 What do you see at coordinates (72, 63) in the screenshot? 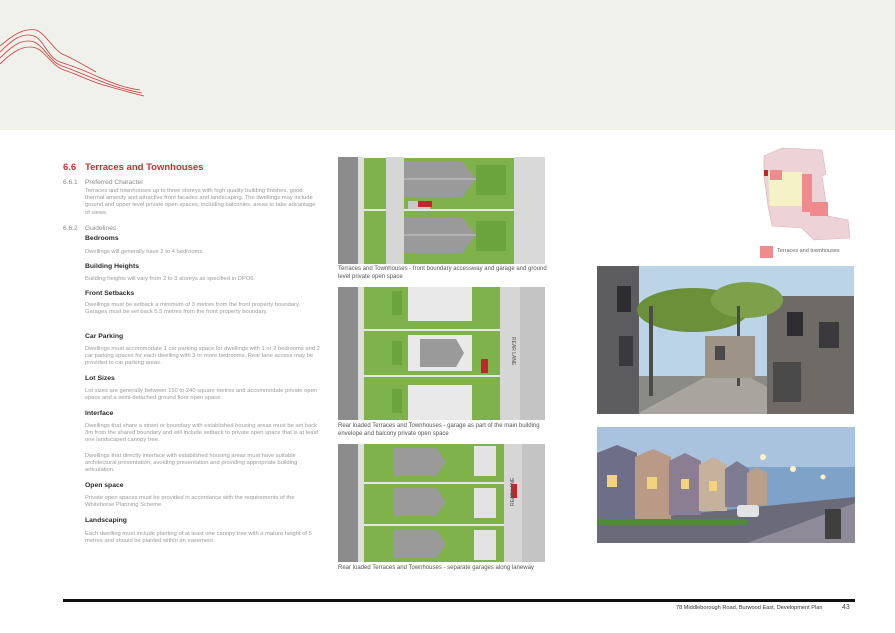
I see `contour-graphic` at bounding box center [72, 63].